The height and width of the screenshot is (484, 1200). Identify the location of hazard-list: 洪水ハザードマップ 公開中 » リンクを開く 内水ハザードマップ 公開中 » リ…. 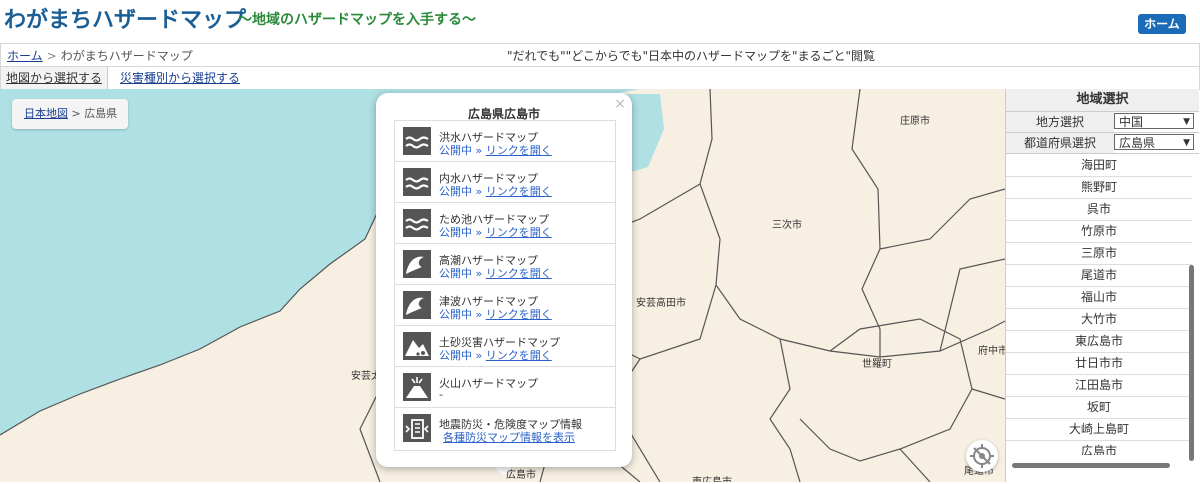
(505, 285).